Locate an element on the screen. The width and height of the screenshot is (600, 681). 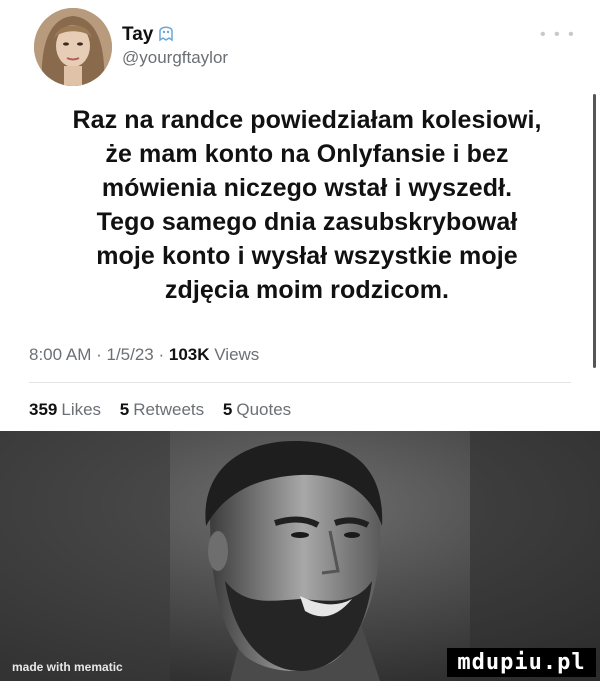
quotes-count: 5 is located at coordinates (227, 409).